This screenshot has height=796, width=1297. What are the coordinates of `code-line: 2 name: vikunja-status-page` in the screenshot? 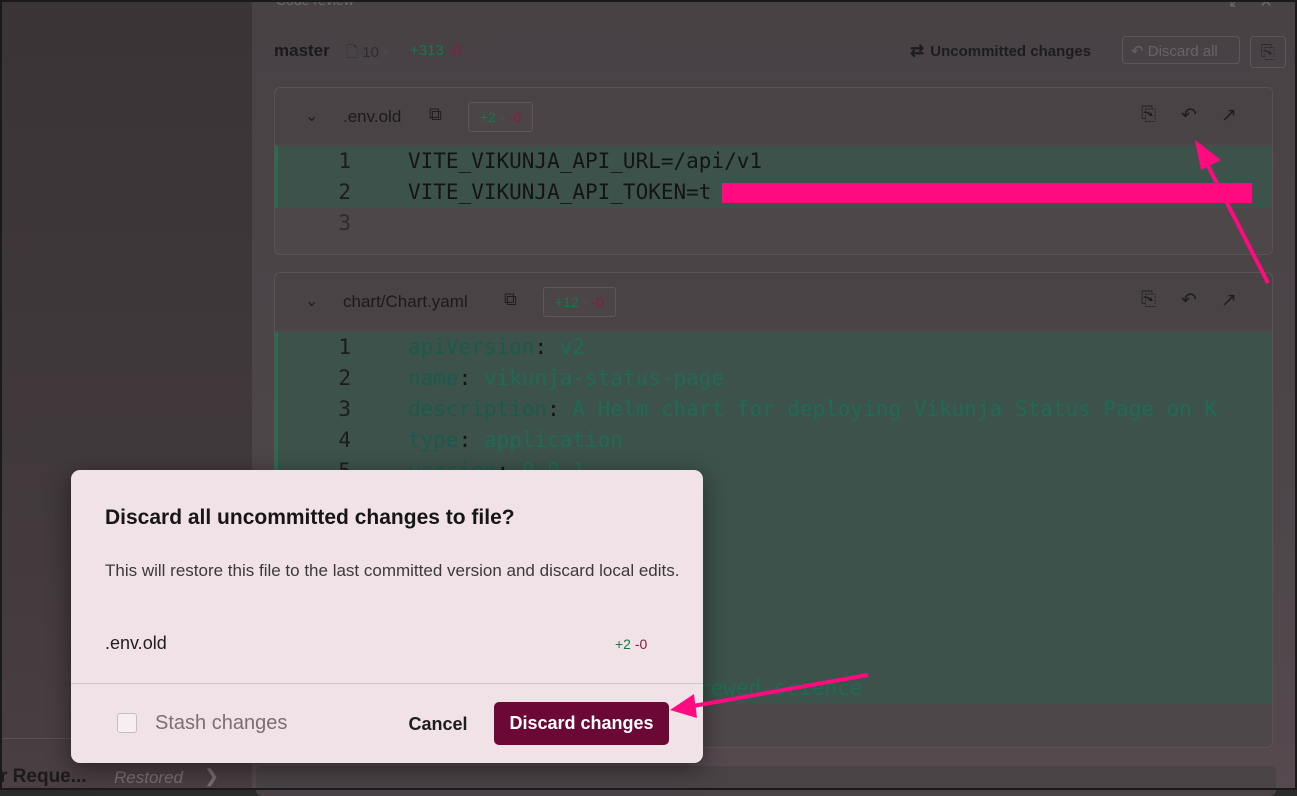 It's located at (773, 378).